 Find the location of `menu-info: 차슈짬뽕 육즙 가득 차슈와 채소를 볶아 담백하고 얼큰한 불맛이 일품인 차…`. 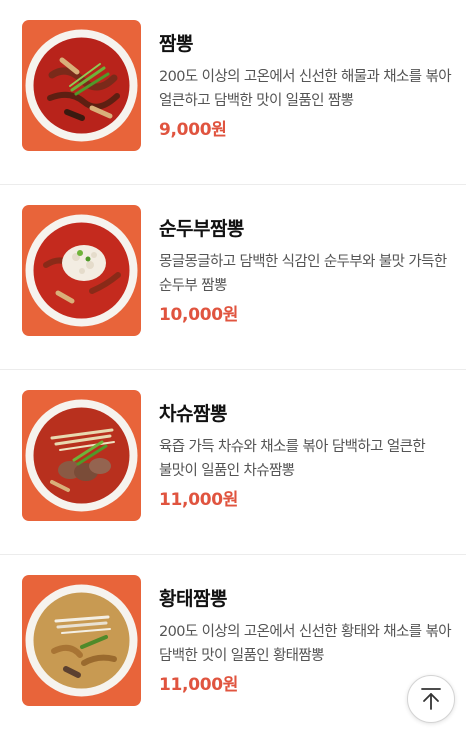

menu-info: 차슈짬뽕 육즙 가득 차슈와 채소를 볶아 담백하고 얼큰한 불맛이 일품인 차… is located at coordinates (306, 456).